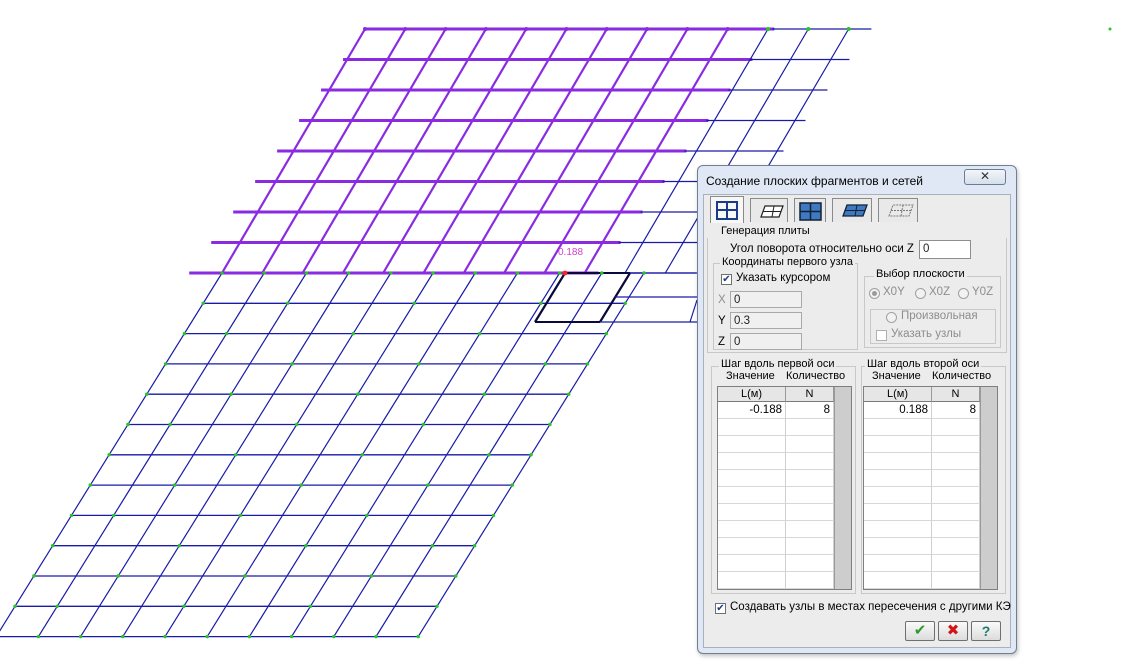  What do you see at coordinates (822, 249) in the screenshot?
I see `rotation-label: Угол поворота относительно оси Z` at bounding box center [822, 249].